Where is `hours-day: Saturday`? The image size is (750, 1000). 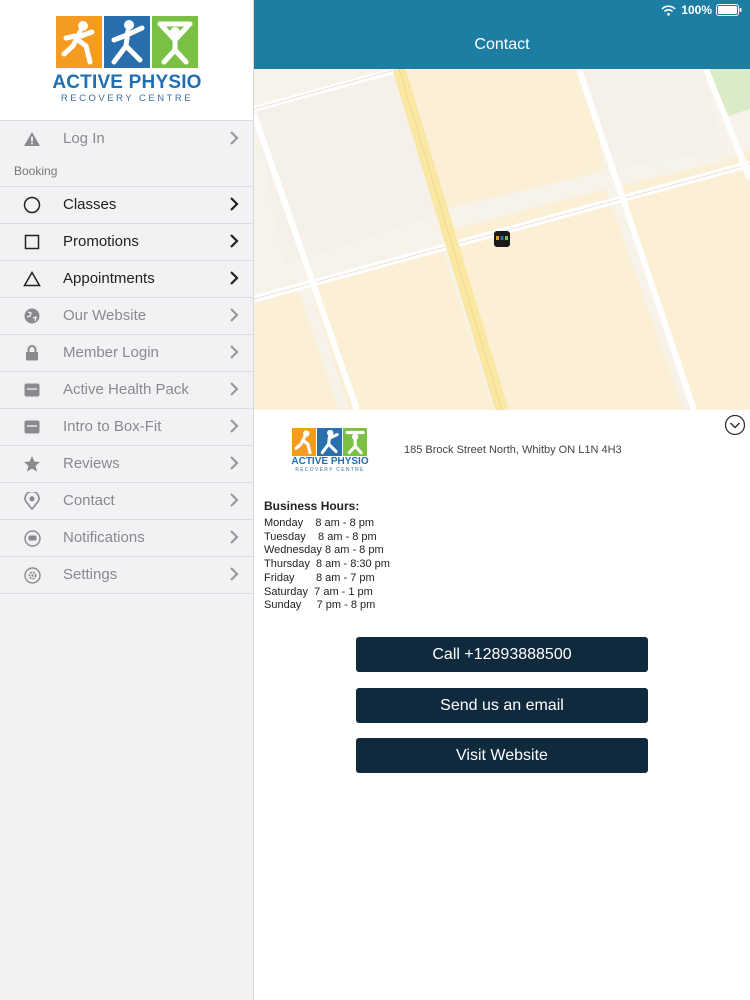 hours-day: Saturday is located at coordinates (286, 591).